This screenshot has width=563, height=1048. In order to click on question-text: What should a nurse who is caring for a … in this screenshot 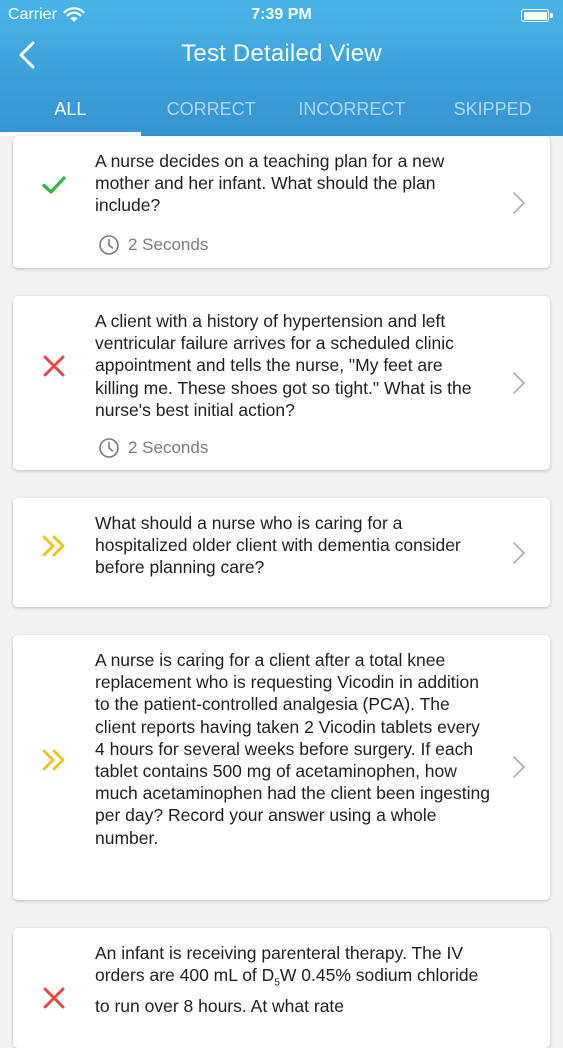, I will do `click(278, 545)`.